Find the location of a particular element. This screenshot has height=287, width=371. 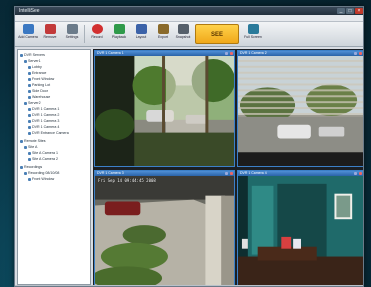

layout-button: Layout is located at coordinates (141, 34).